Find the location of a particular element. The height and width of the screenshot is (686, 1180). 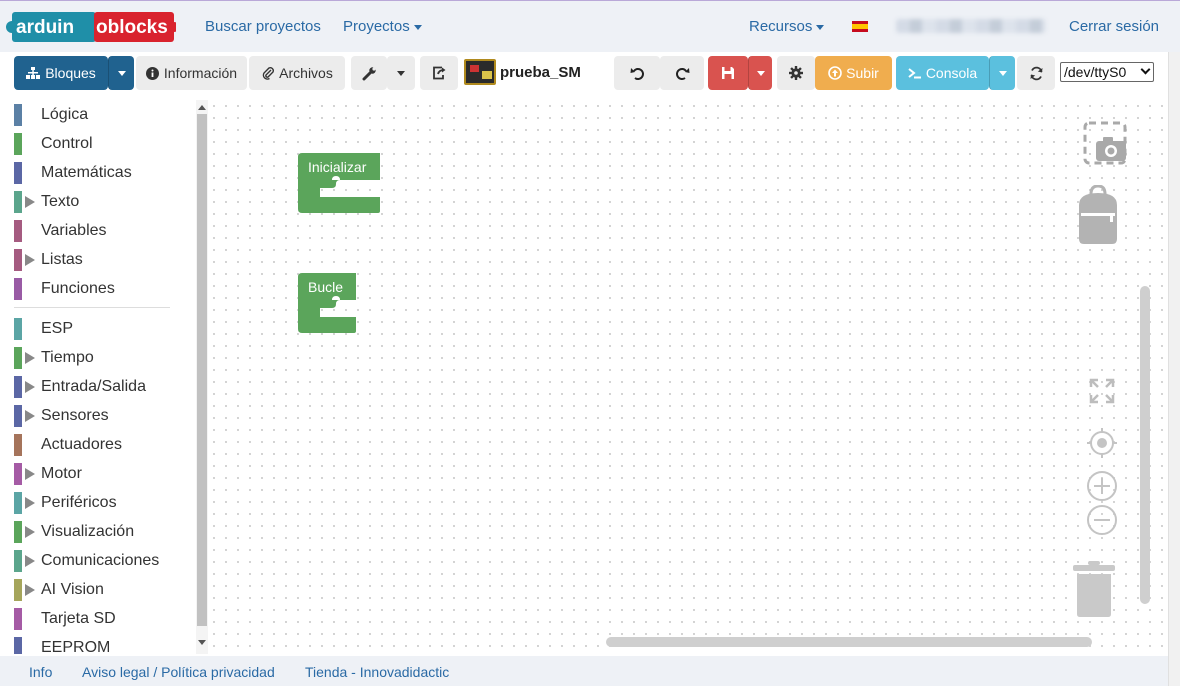

fullscreen-expand-icon is located at coordinates (1102, 391).